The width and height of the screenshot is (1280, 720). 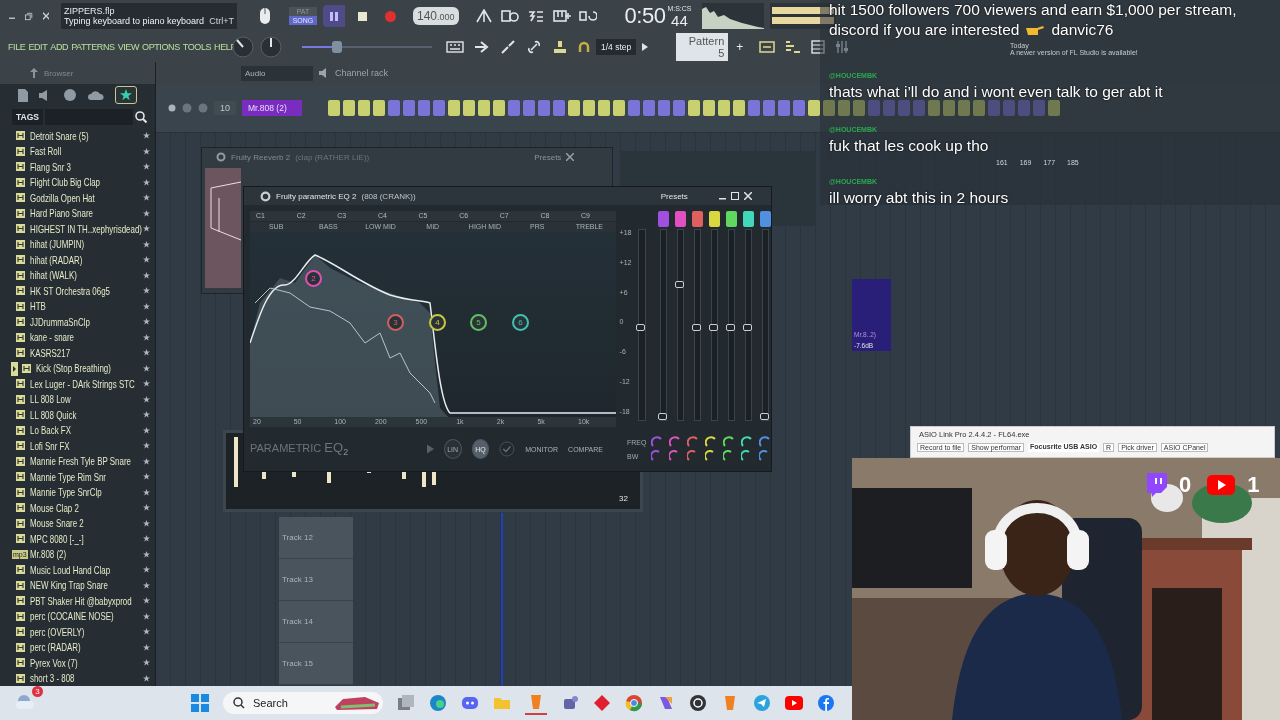 I want to click on browser-item: perc (COCAINE NOSE), so click(x=72, y=616).